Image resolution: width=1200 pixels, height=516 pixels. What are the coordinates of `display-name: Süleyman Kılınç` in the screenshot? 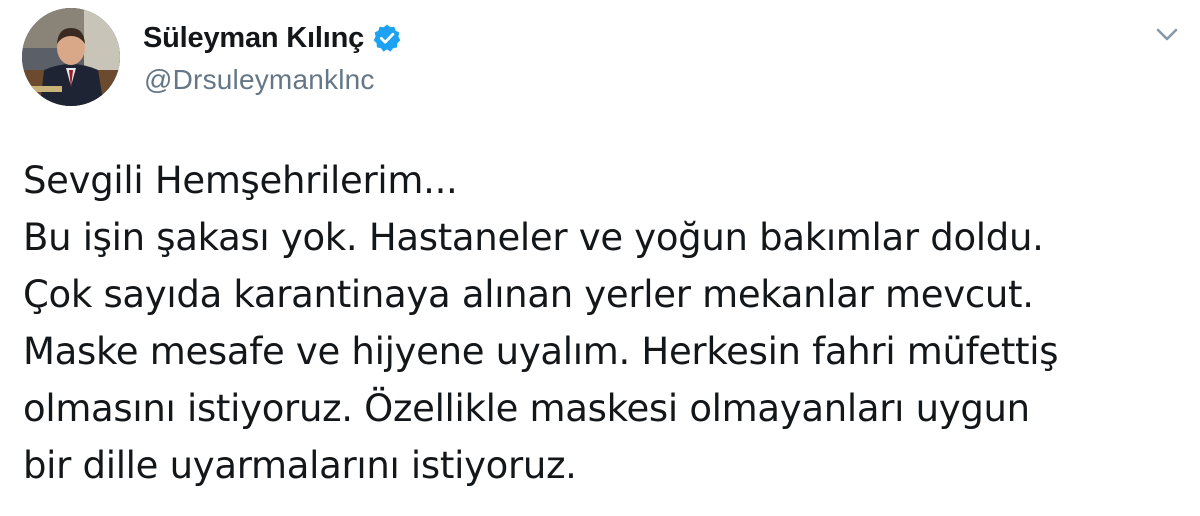 It's located at (253, 38).